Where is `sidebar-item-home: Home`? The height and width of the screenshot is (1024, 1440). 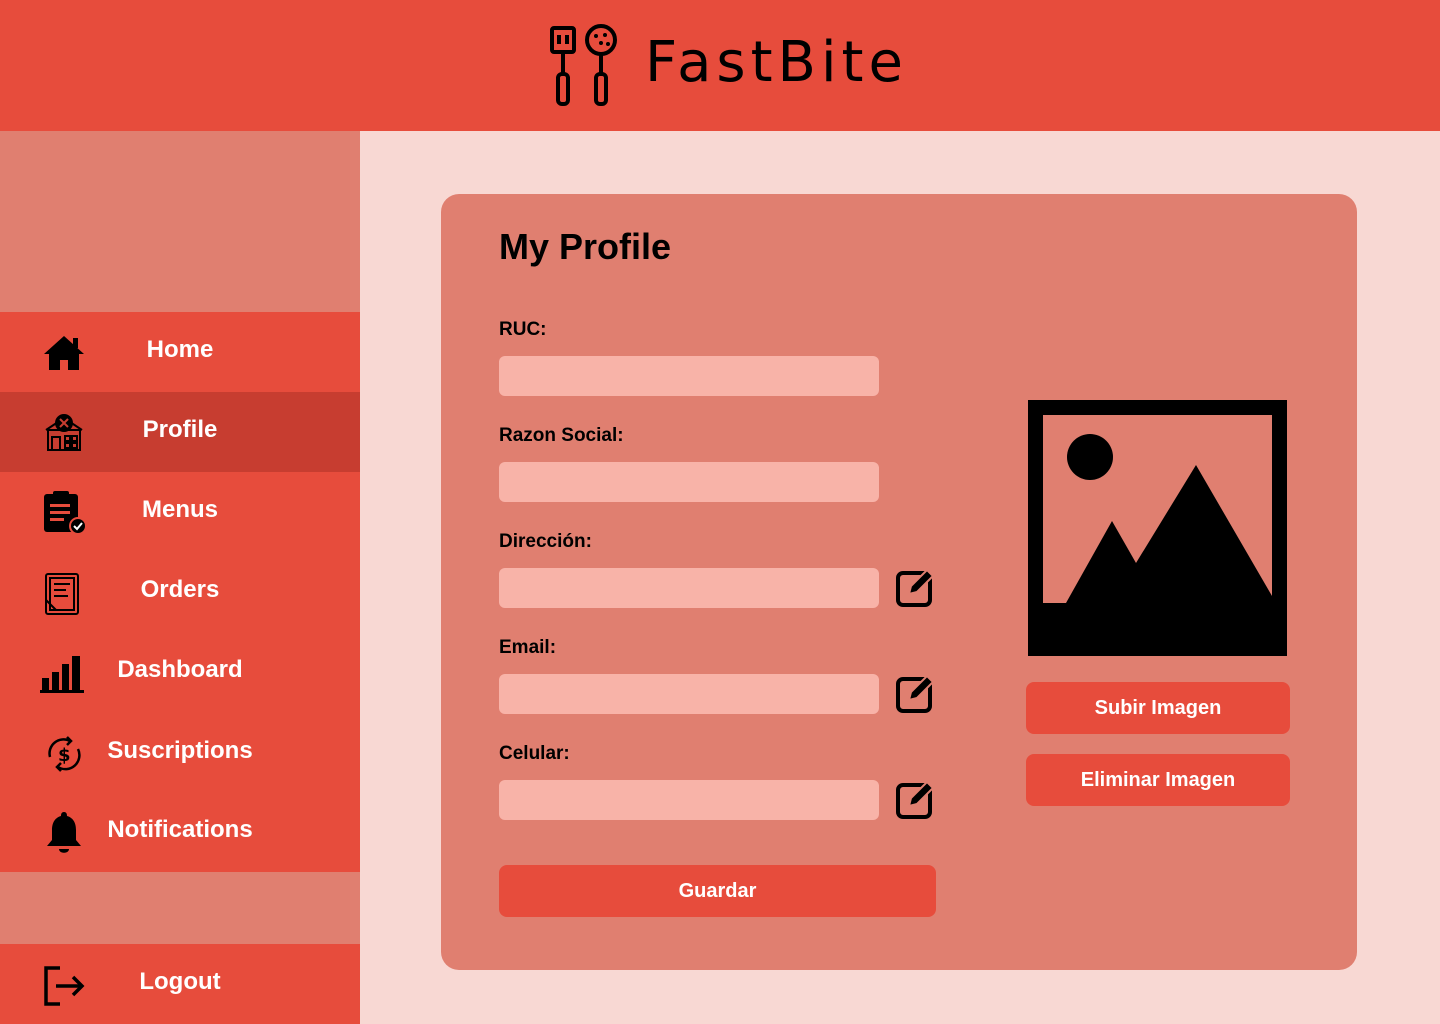
sidebar-item-home: Home is located at coordinates (180, 352).